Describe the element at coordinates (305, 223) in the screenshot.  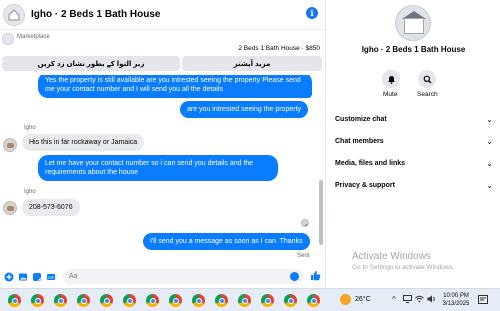
I see `seen-avatar` at that location.